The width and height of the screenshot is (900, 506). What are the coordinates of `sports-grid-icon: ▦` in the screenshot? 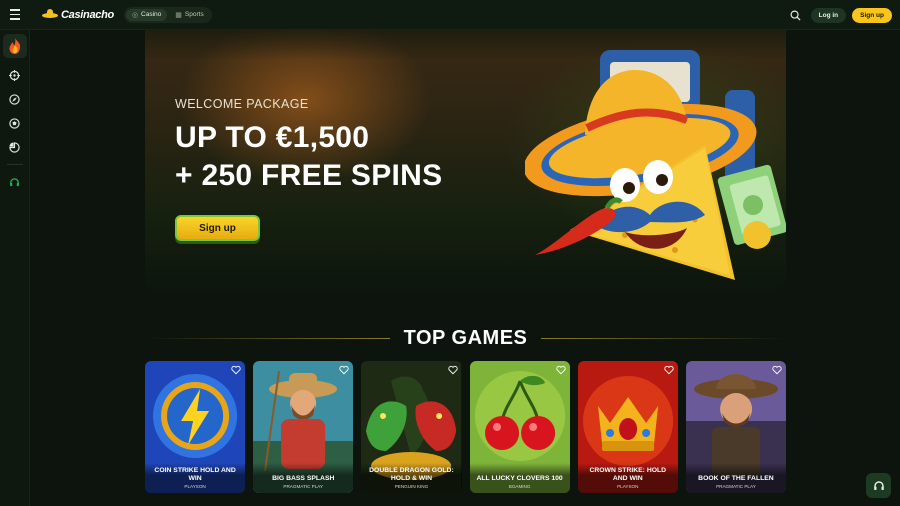 It's located at (178, 15).